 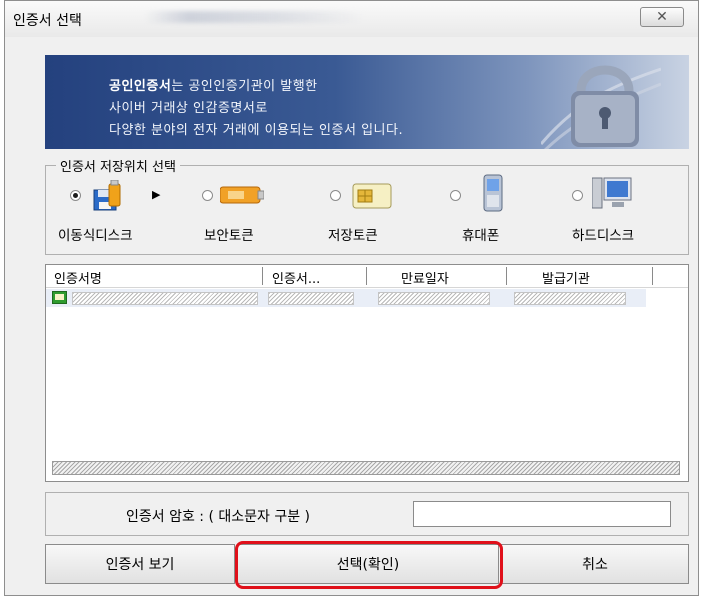 I want to click on security-token-icon, so click(x=242, y=195).